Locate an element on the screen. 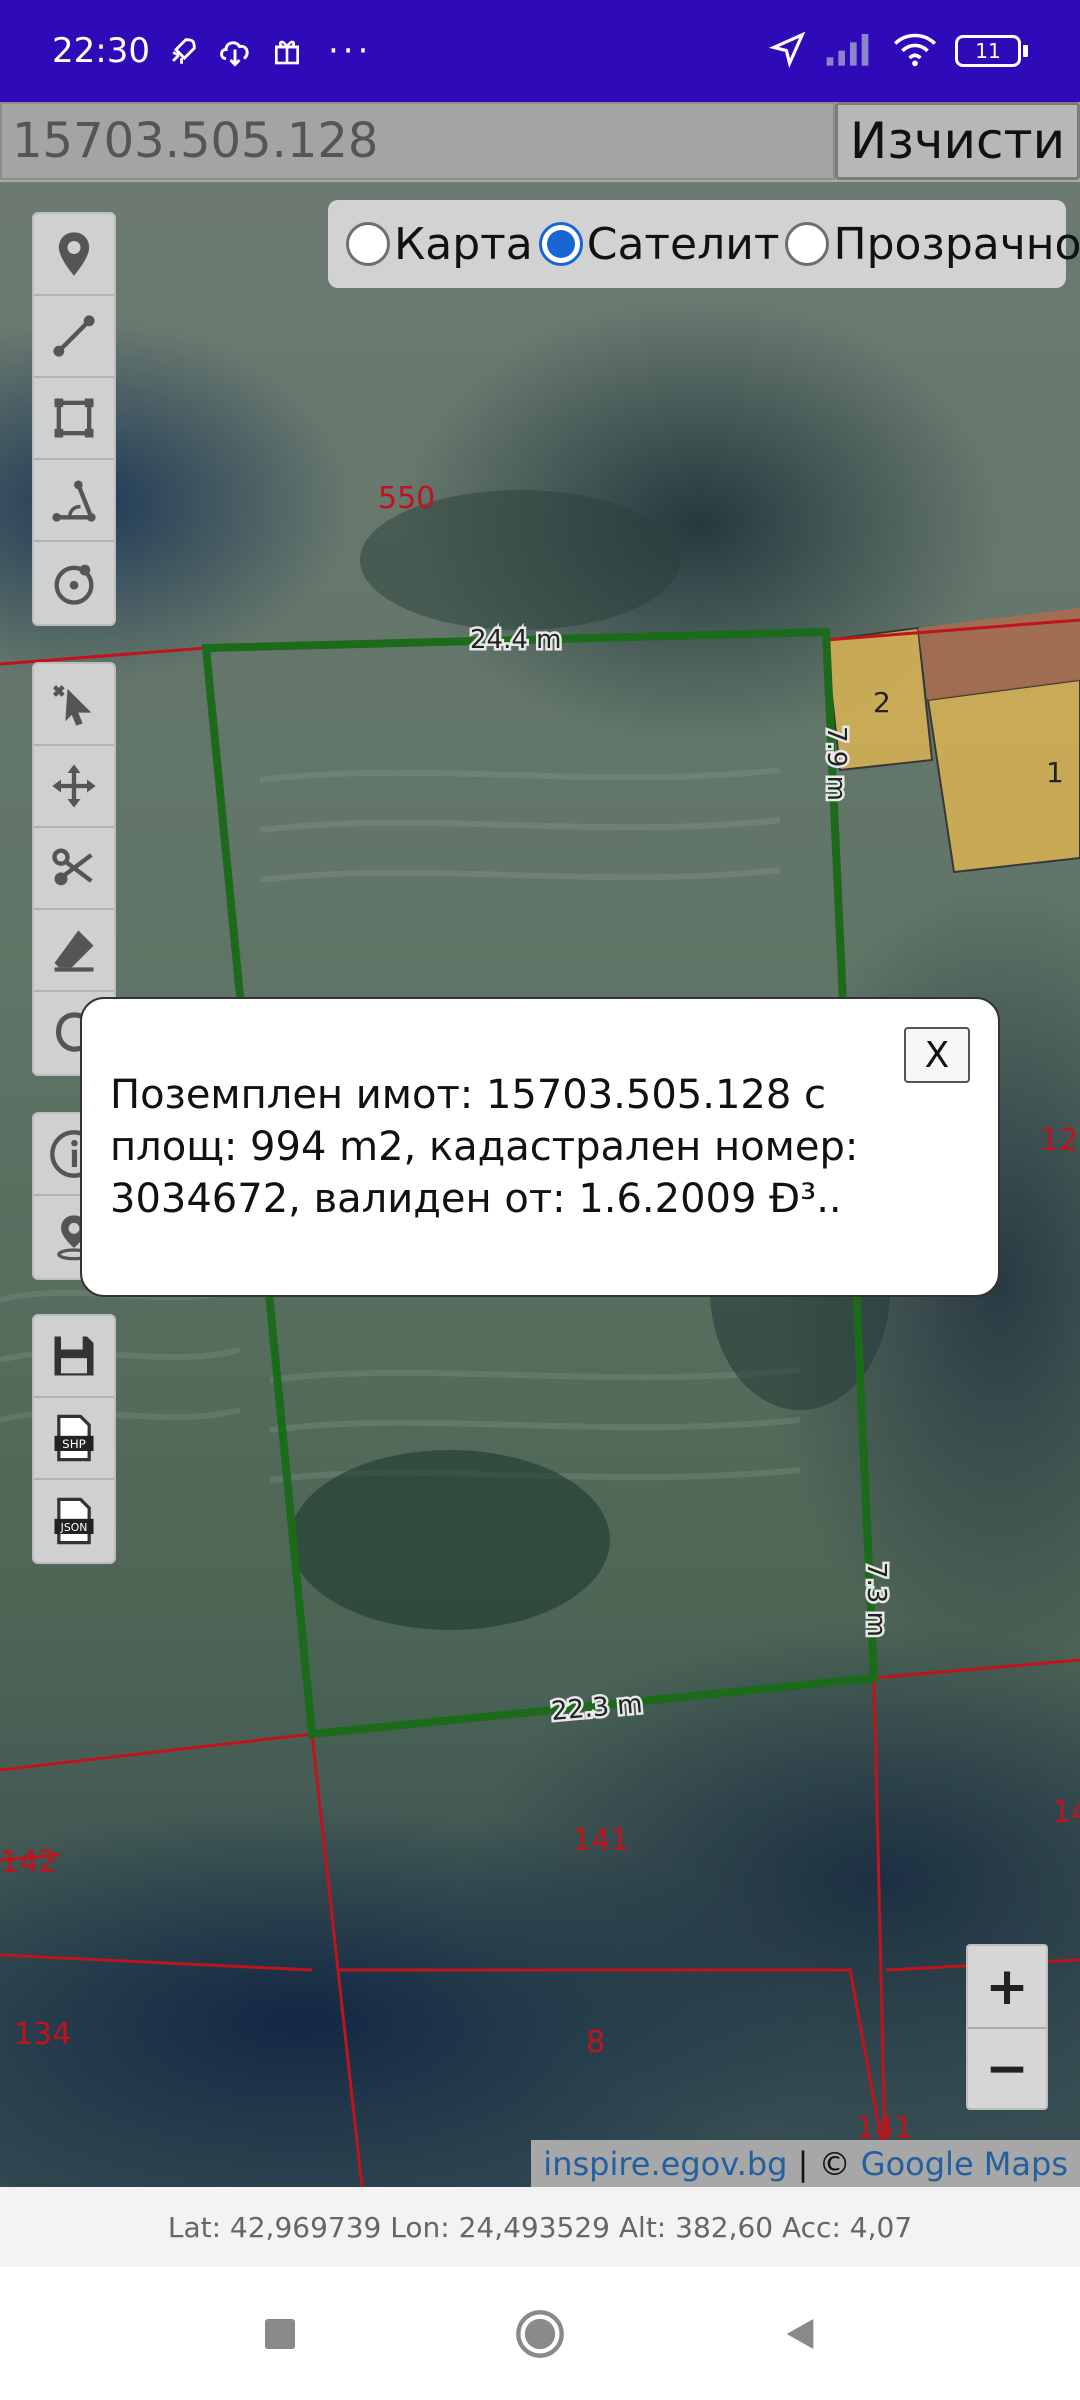  radio-map is located at coordinates (368, 244).